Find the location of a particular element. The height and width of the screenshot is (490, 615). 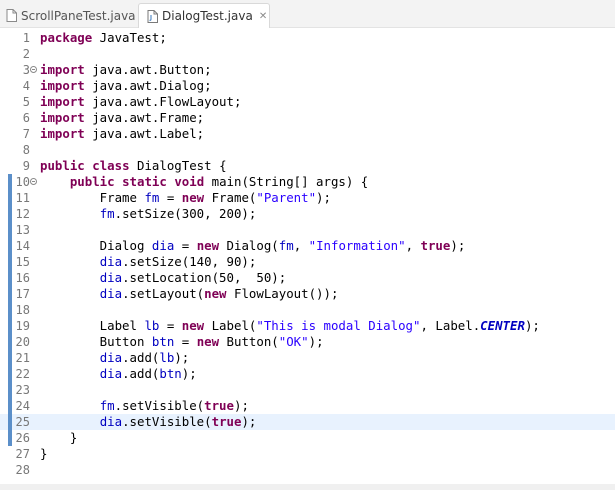

code-token: Frame is located at coordinates (92, 197).